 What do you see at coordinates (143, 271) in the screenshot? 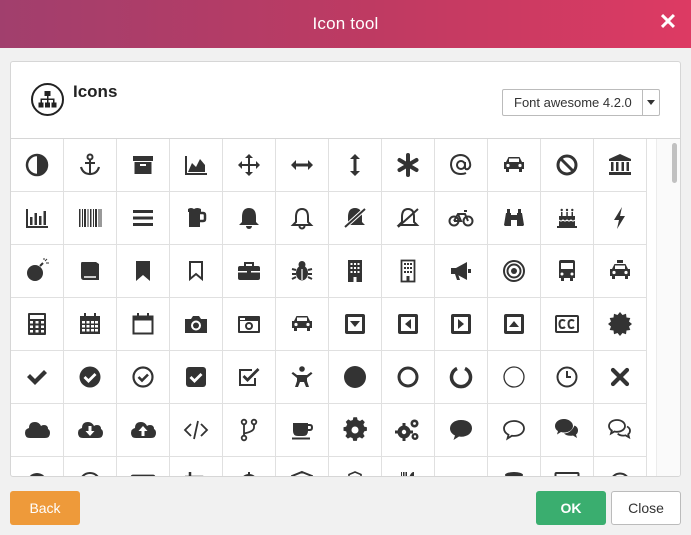
I see `icon-cell-bookmark` at bounding box center [143, 271].